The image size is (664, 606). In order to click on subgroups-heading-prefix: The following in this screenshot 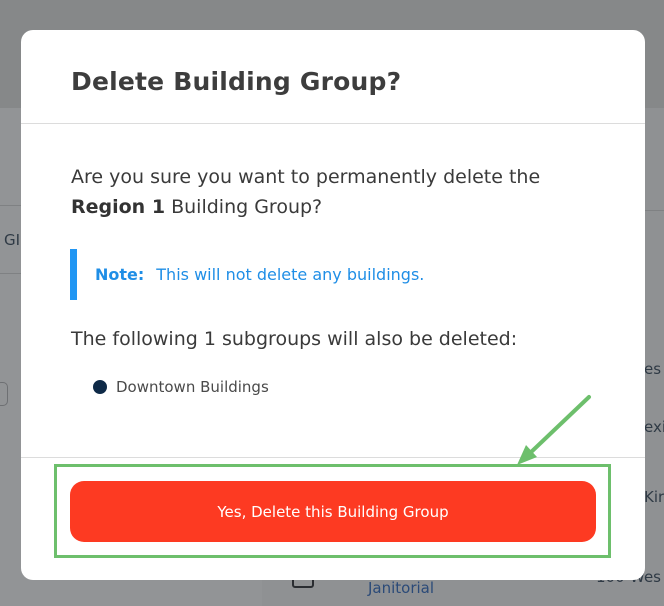, I will do `click(134, 339)`.